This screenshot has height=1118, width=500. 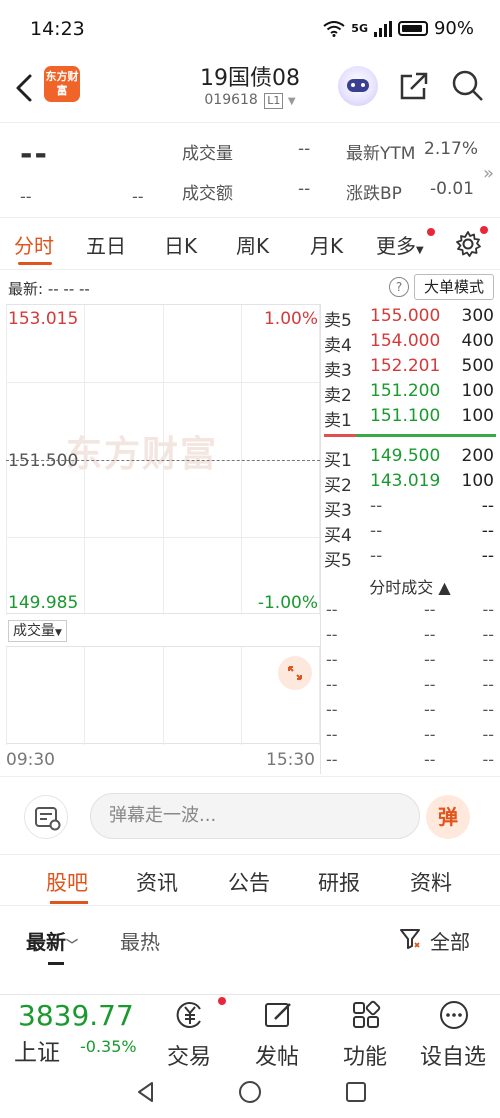 I want to click on bid-row: 买4 -- --, so click(x=410, y=533).